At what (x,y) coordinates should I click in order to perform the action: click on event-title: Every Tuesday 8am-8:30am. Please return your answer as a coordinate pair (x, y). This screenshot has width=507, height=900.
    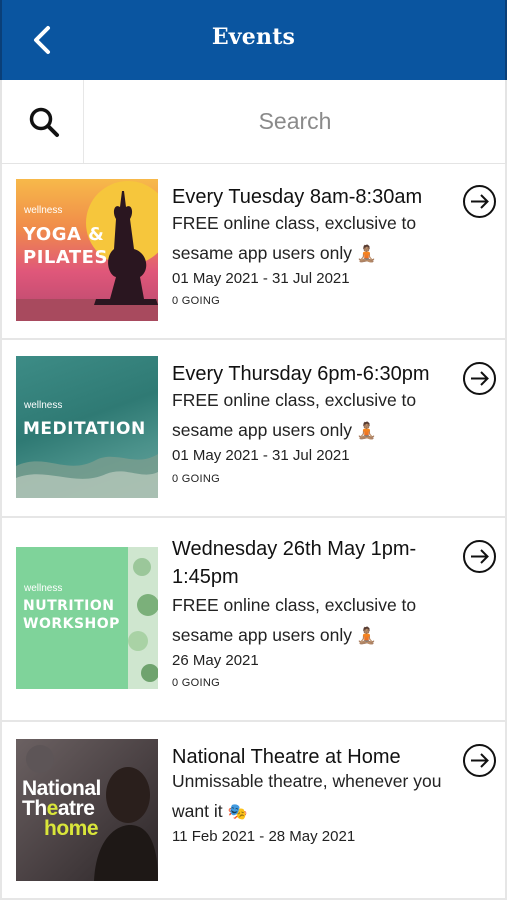
    Looking at the image, I should click on (297, 197).